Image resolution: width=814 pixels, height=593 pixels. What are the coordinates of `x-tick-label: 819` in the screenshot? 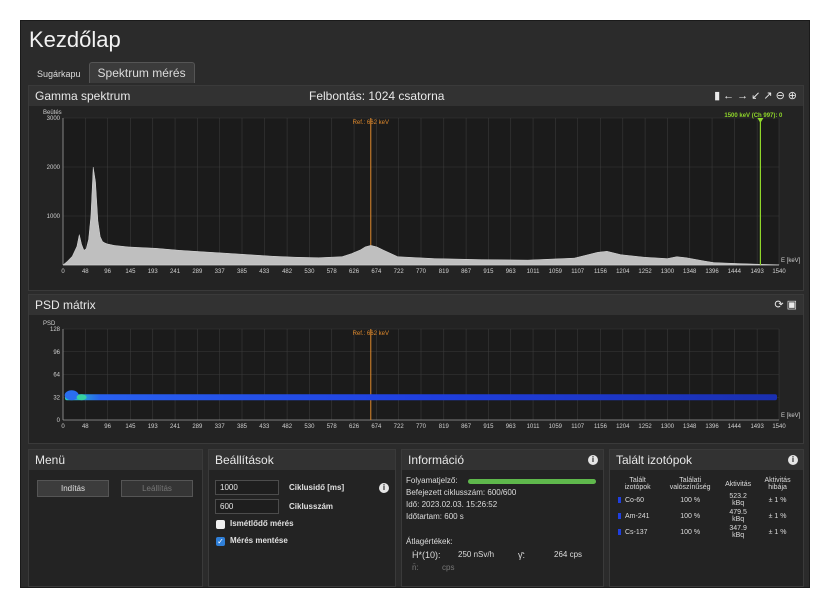 It's located at (444, 272).